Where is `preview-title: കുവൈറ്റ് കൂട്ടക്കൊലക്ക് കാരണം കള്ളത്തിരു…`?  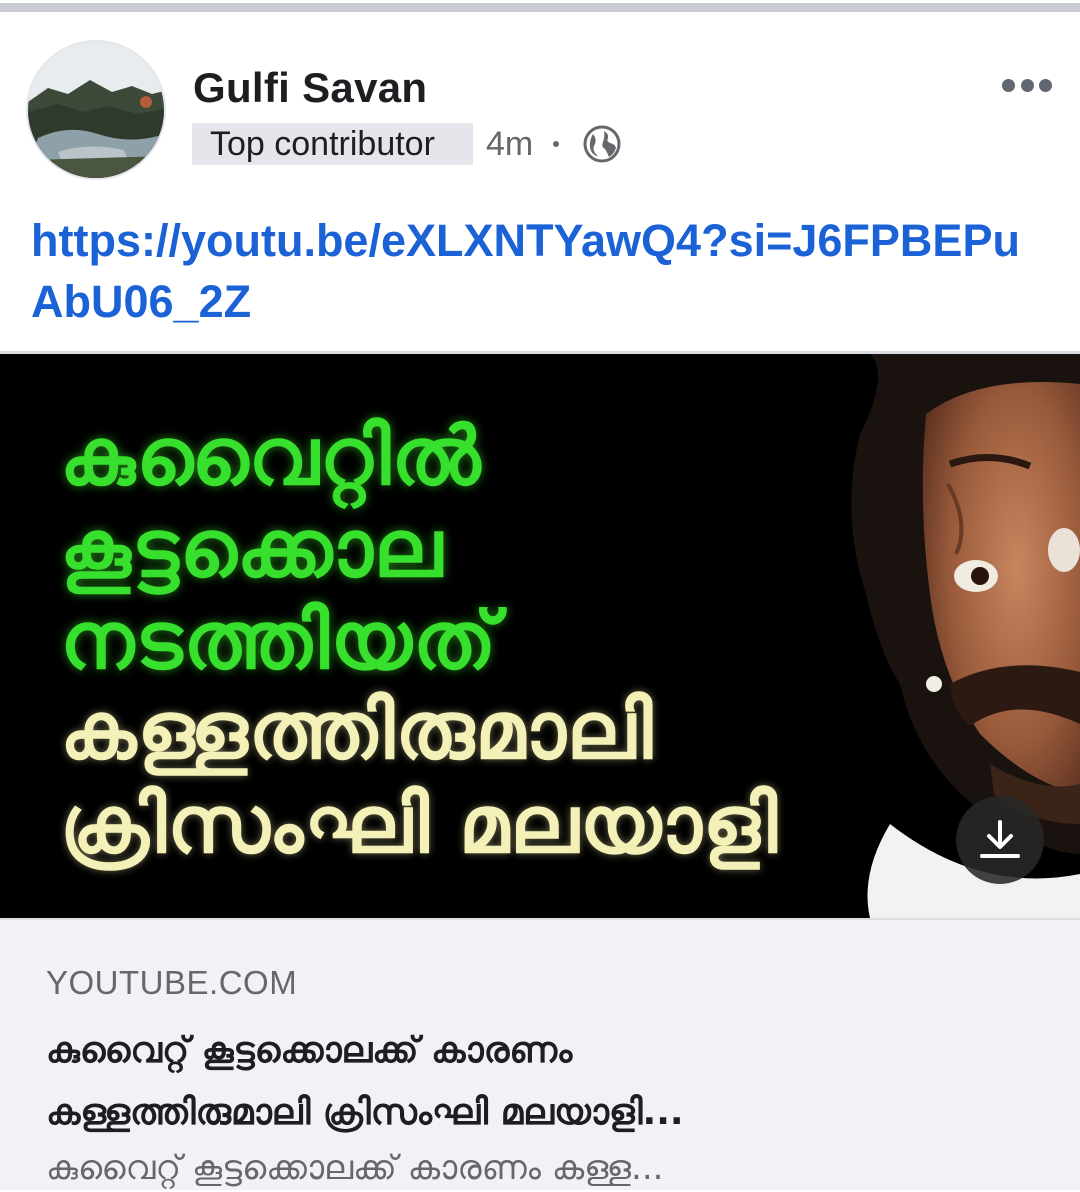 preview-title: കുവൈറ്റ് കൂട്ടക്കൊലക്ക് കാരണം കള്ളത്തിരു… is located at coordinates (546, 1082).